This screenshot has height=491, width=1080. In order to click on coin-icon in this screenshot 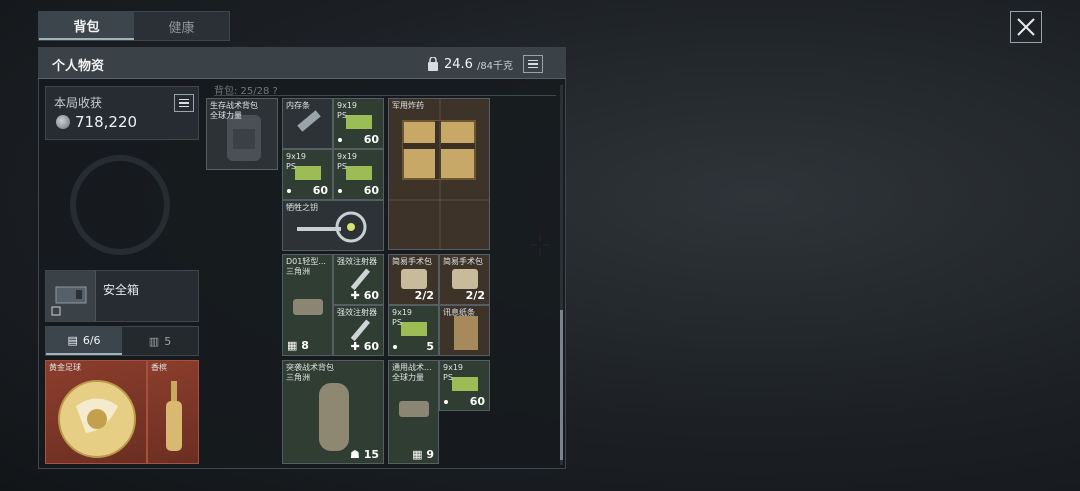, I will do `click(63, 122)`.